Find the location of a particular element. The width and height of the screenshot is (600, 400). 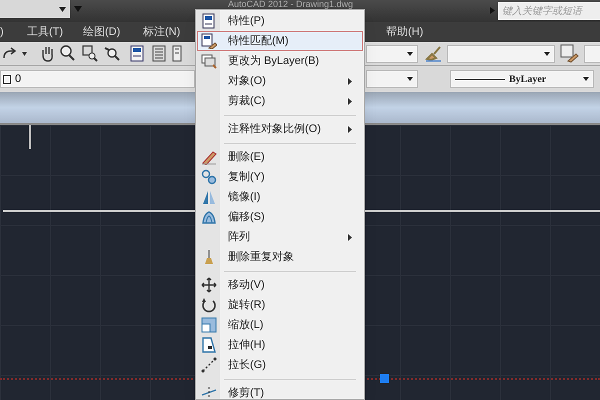

menu-item: 注释性对象比例(O) is located at coordinates (280, 129).